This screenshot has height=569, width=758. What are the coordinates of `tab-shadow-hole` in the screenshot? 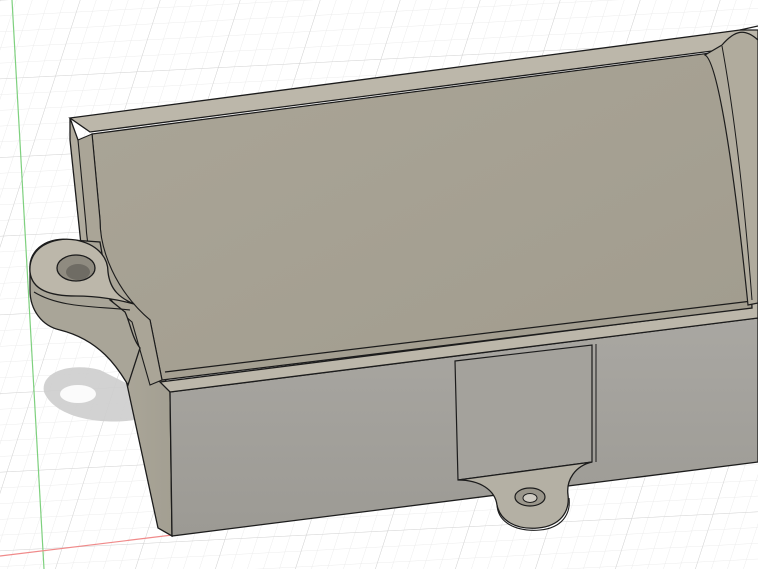 It's located at (78, 394).